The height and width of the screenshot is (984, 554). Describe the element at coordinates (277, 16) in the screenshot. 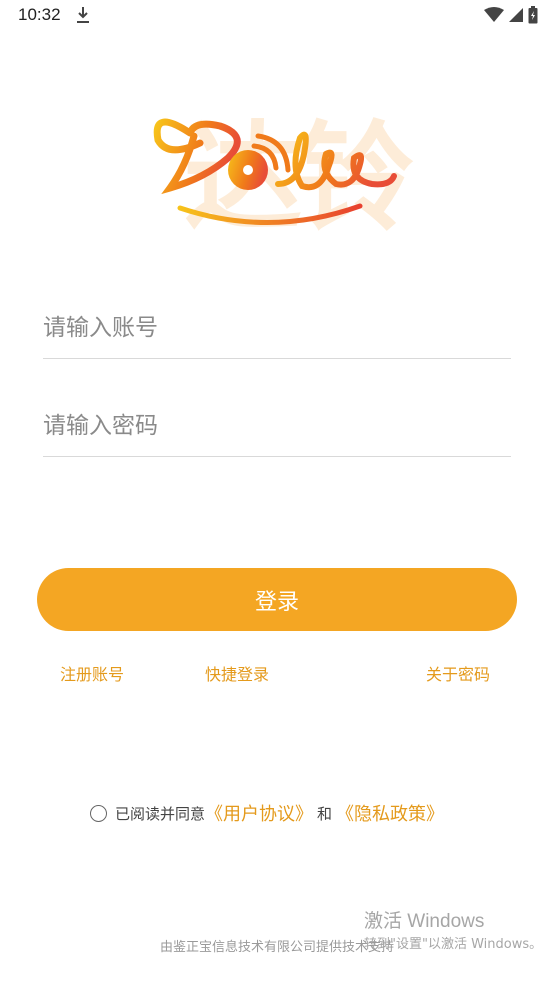

I see `status-bar: 10:32` at that location.